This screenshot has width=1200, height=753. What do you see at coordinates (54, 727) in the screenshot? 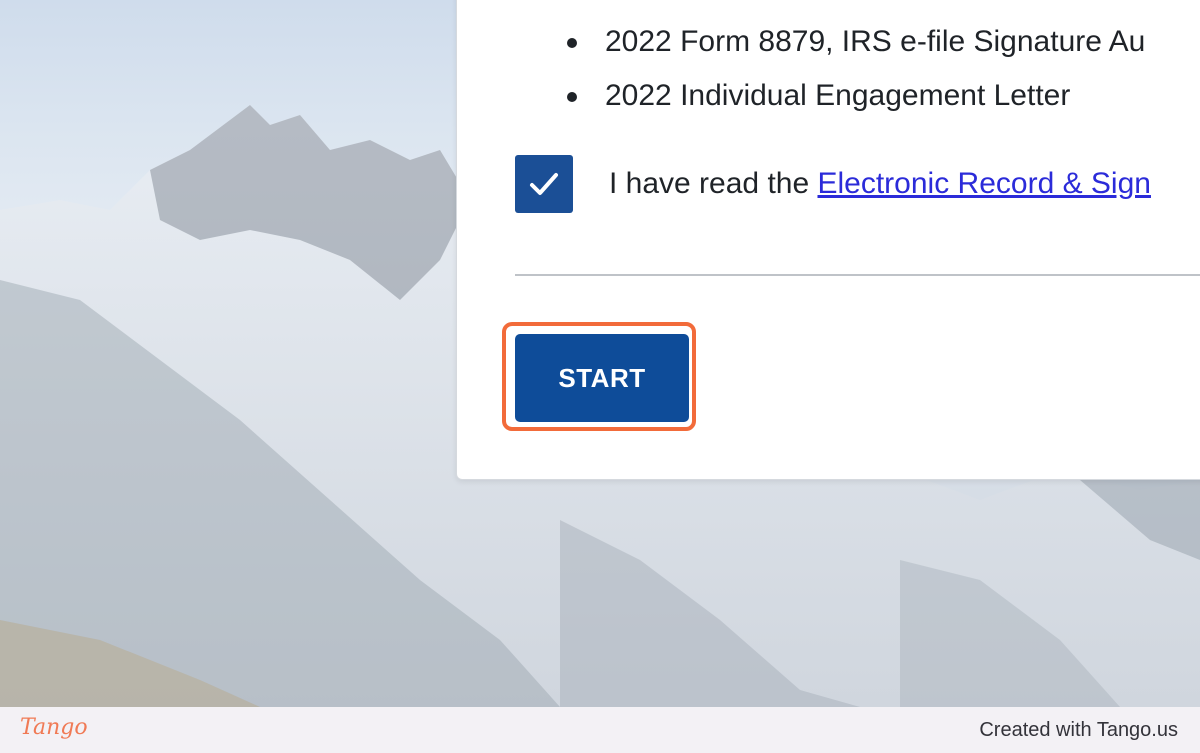
I see `tango-logo: Tango` at bounding box center [54, 727].